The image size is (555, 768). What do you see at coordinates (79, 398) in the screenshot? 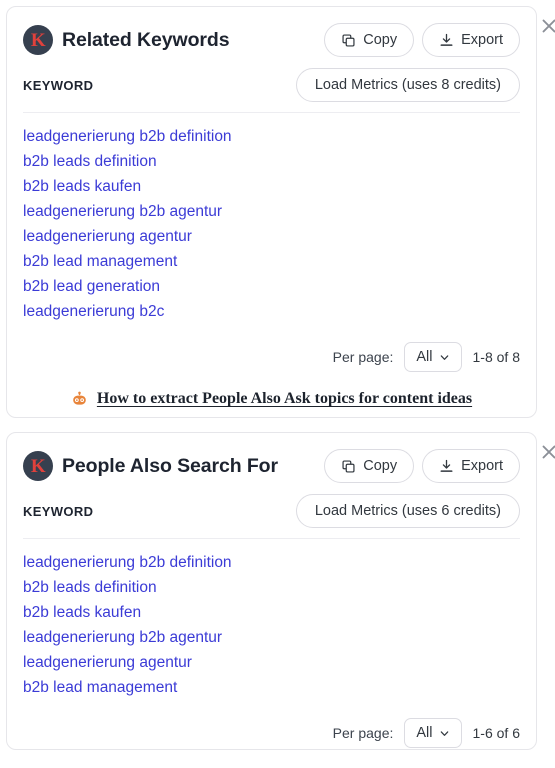
I see `robot-icon` at bounding box center [79, 398].